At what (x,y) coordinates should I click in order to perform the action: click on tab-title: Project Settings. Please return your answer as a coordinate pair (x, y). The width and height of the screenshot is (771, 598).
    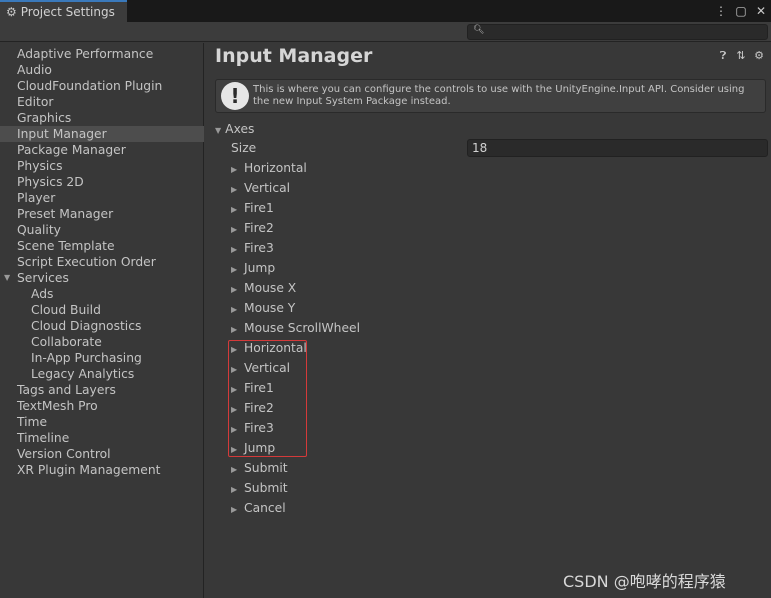
    Looking at the image, I should click on (67, 12).